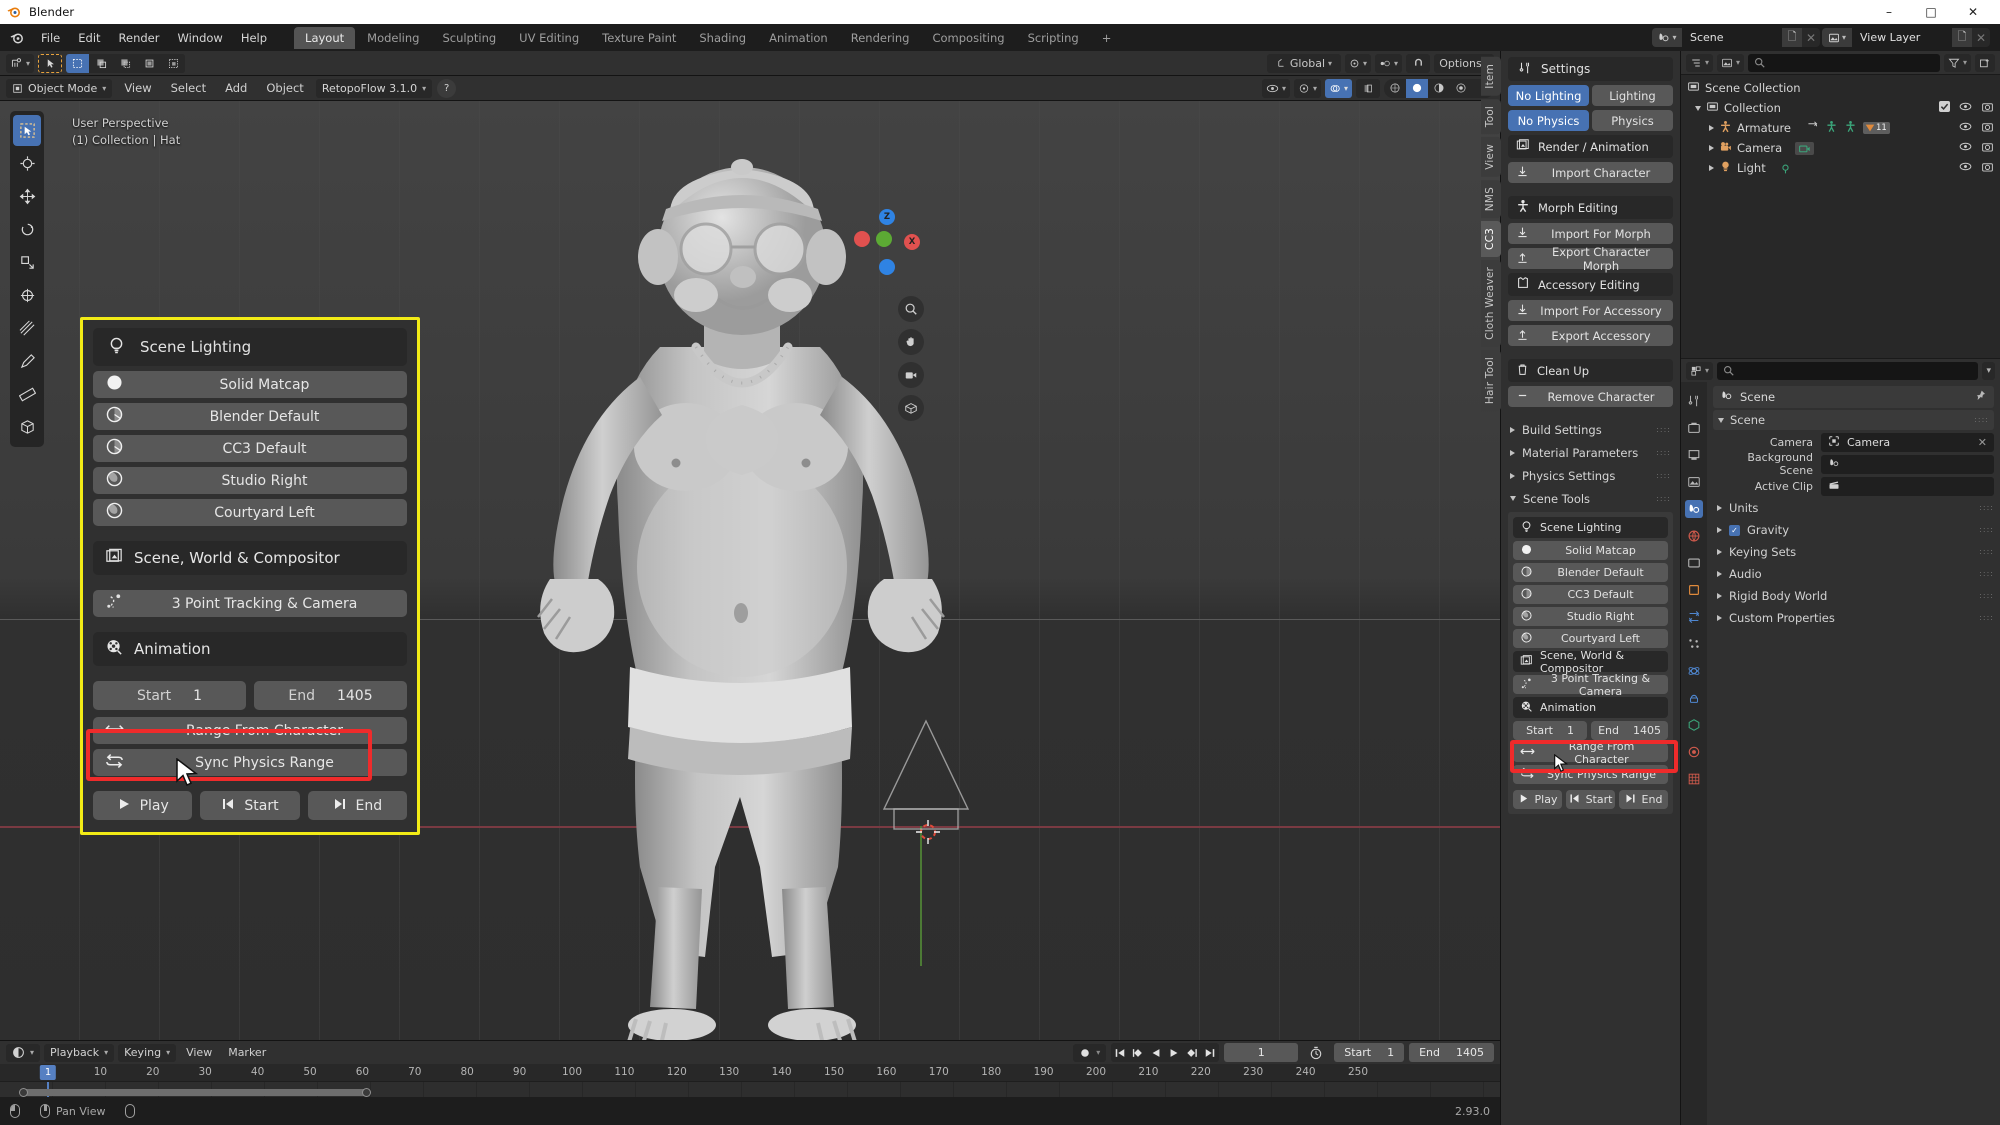  What do you see at coordinates (1694, 509) in the screenshot?
I see `properties-tab-scene` at bounding box center [1694, 509].